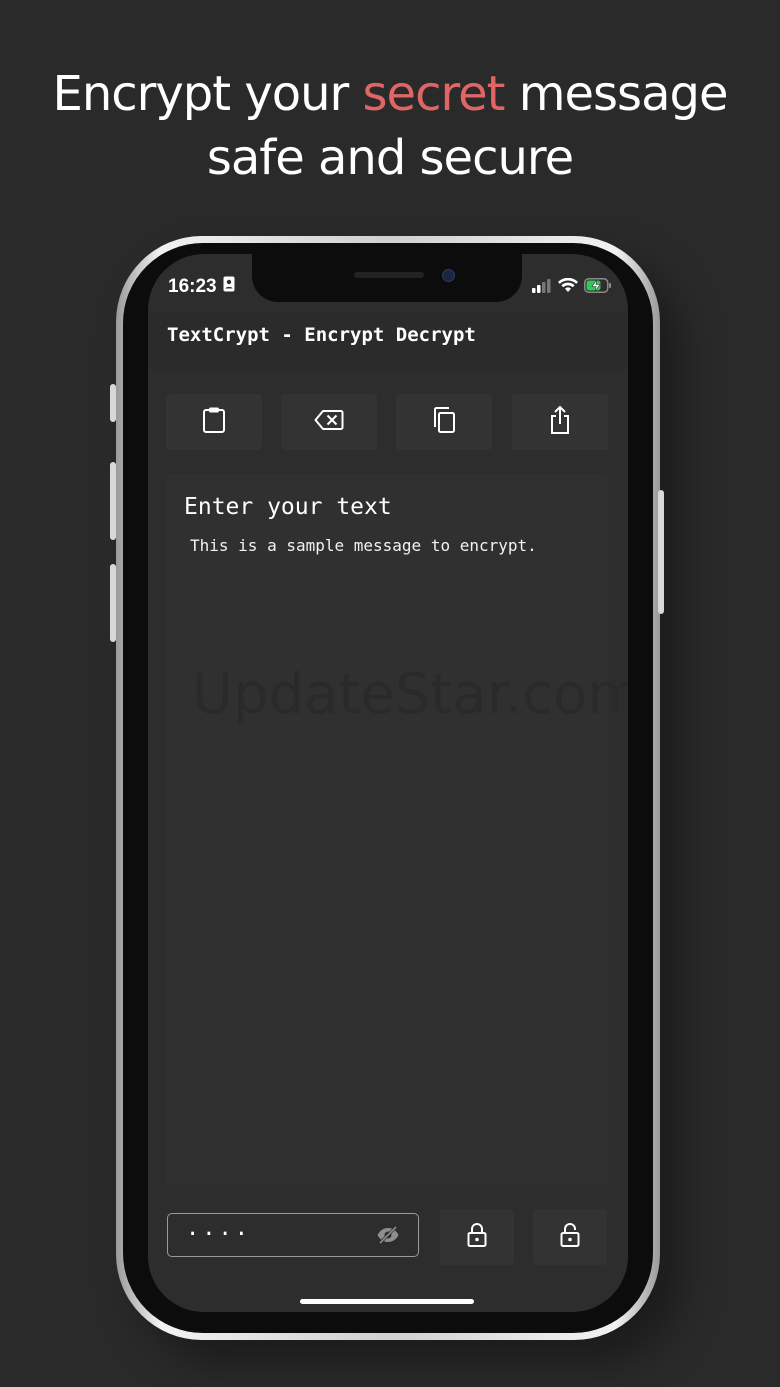 Image resolution: width=780 pixels, height=1387 pixels. What do you see at coordinates (410, 694) in the screenshot?
I see `watermark: UpdateStar.com` at bounding box center [410, 694].